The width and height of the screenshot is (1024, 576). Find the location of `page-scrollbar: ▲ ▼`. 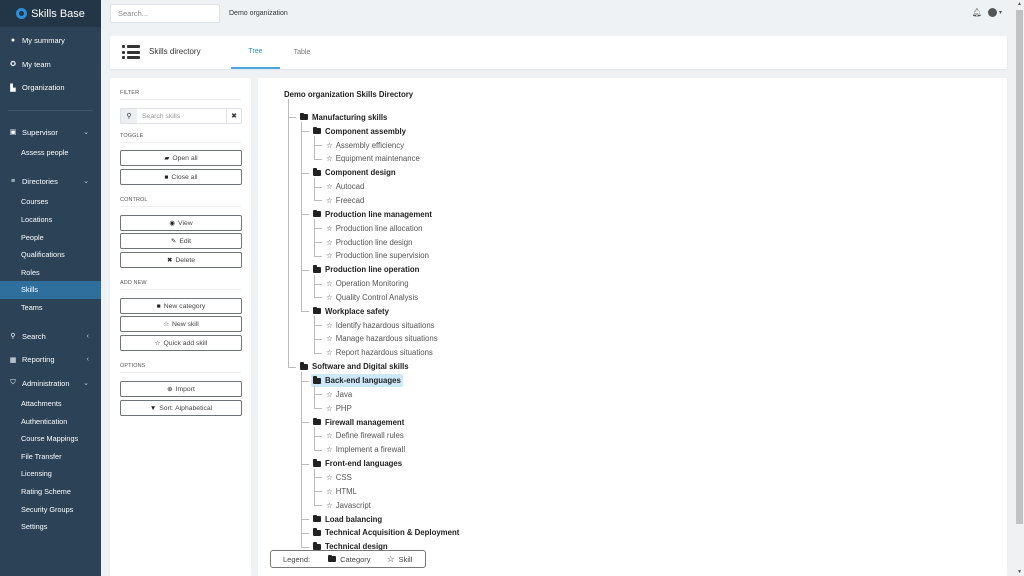

page-scrollbar: ▲ ▼ is located at coordinates (1019, 288).